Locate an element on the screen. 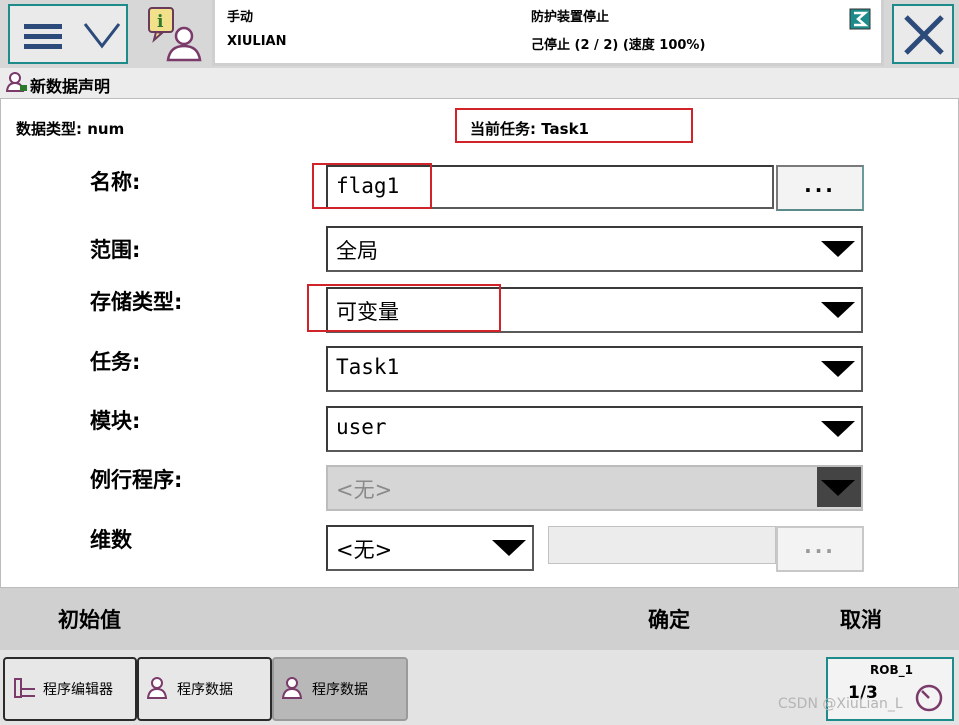  name-highlight is located at coordinates (372, 186).